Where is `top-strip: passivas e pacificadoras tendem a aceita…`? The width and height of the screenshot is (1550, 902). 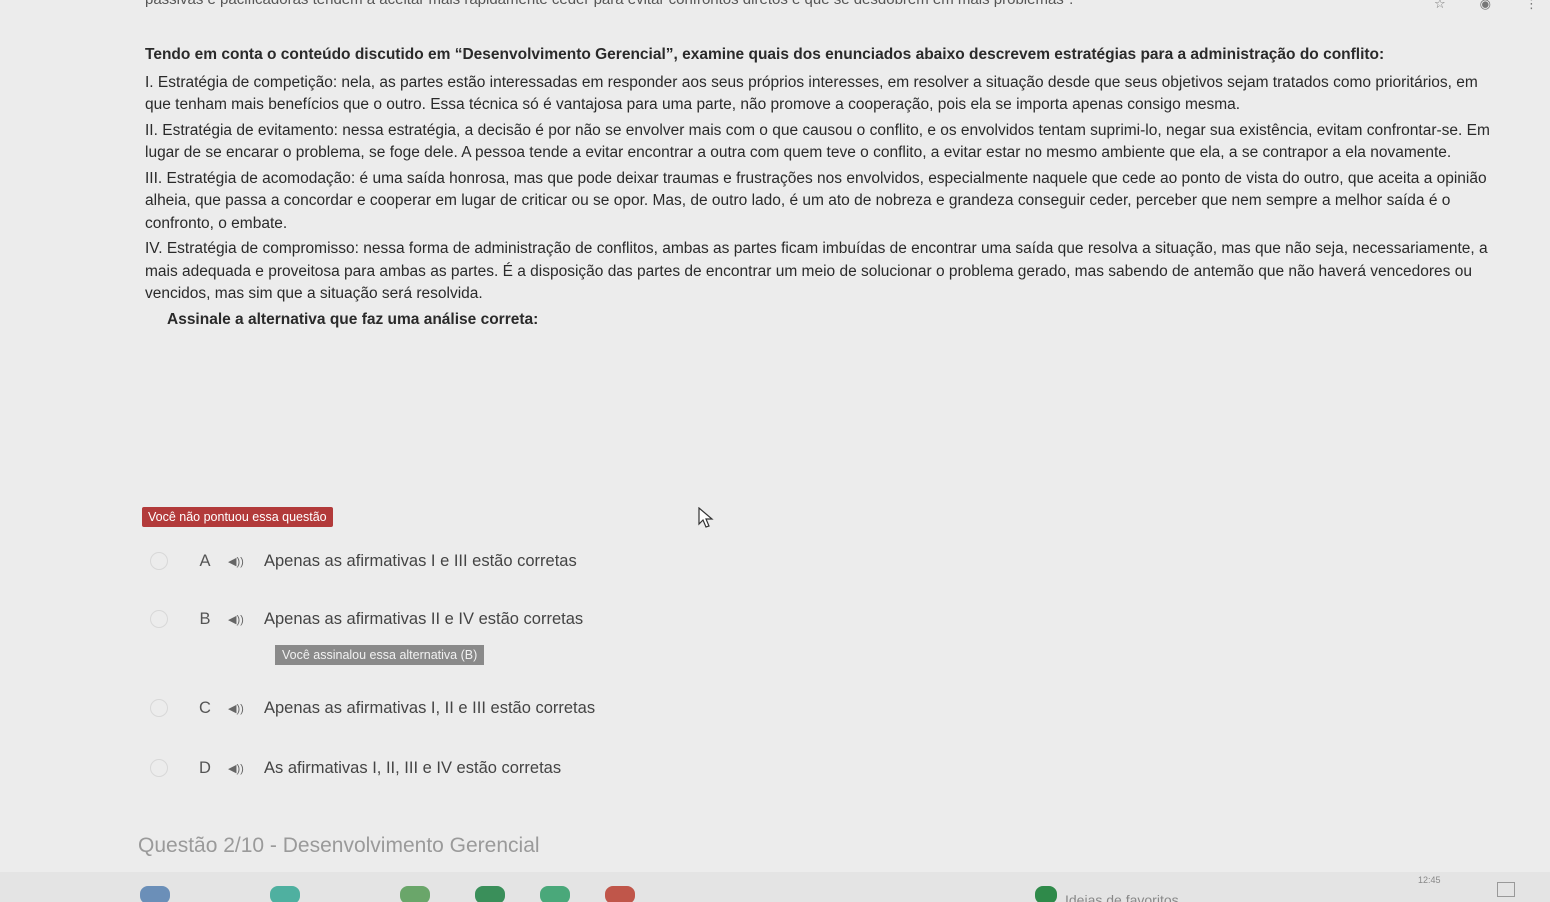
top-strip: passivas e pacificadoras tendem a aceita… is located at coordinates (775, 6).